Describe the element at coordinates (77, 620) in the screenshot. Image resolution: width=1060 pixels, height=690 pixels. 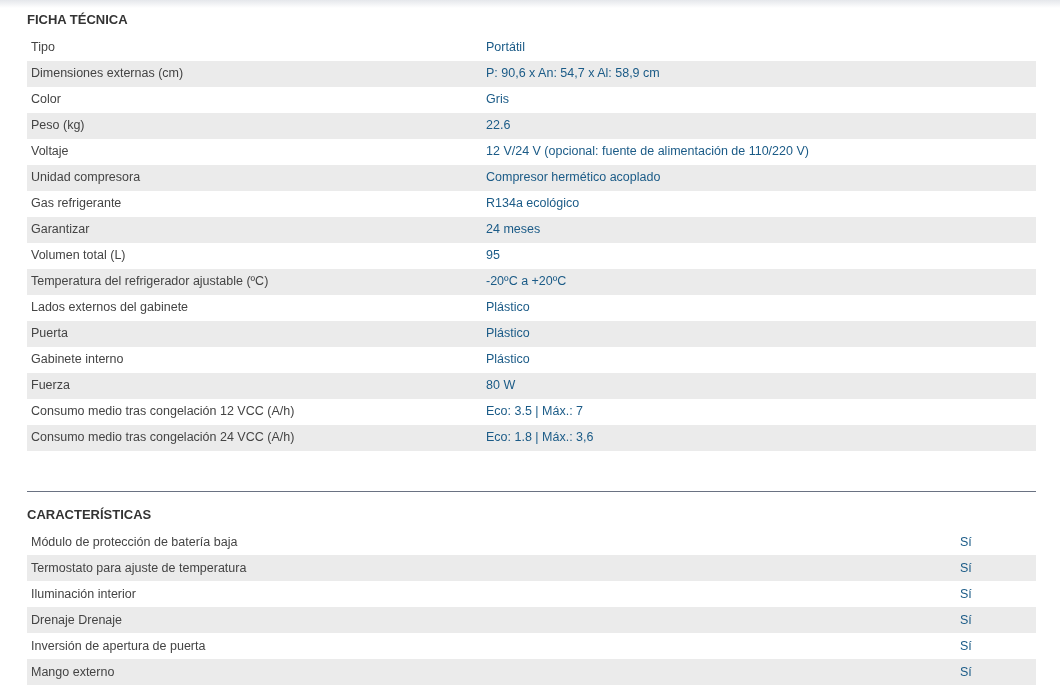
I see `spec-label: Drenaje Drenaje` at that location.